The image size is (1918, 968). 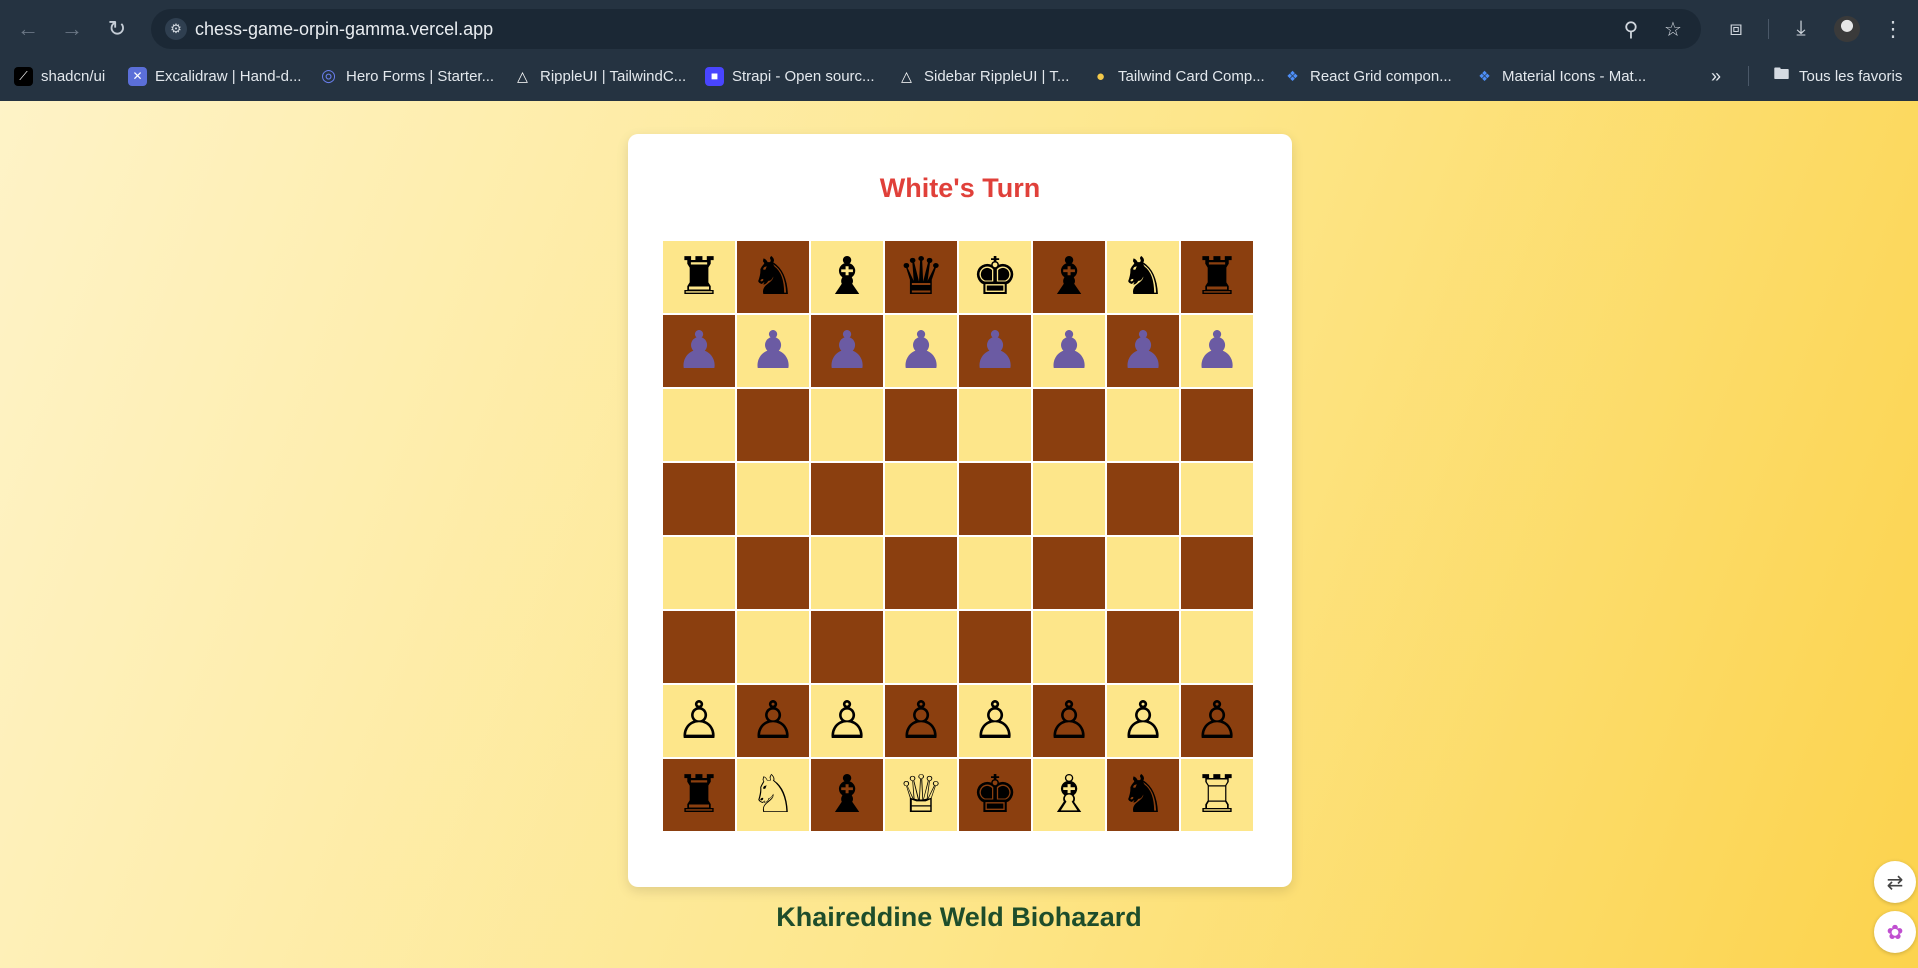 I want to click on chess-piece: ♖, so click(x=1217, y=795).